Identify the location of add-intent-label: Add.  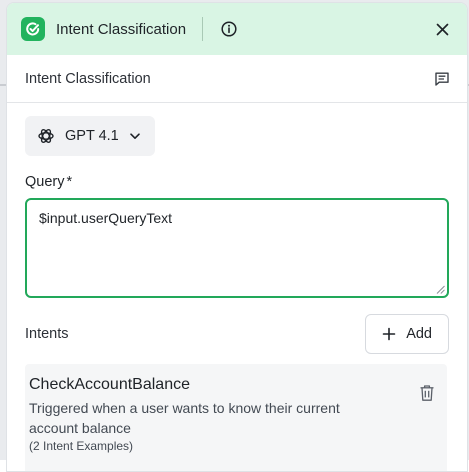
(419, 334).